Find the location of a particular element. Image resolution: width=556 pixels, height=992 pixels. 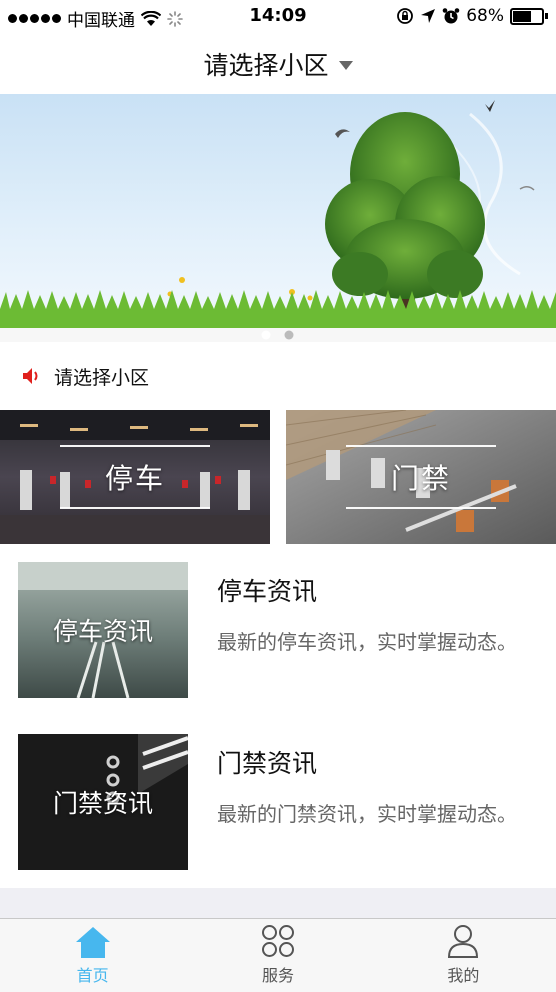

news-thumb-label: 停车资讯 is located at coordinates (102, 631).